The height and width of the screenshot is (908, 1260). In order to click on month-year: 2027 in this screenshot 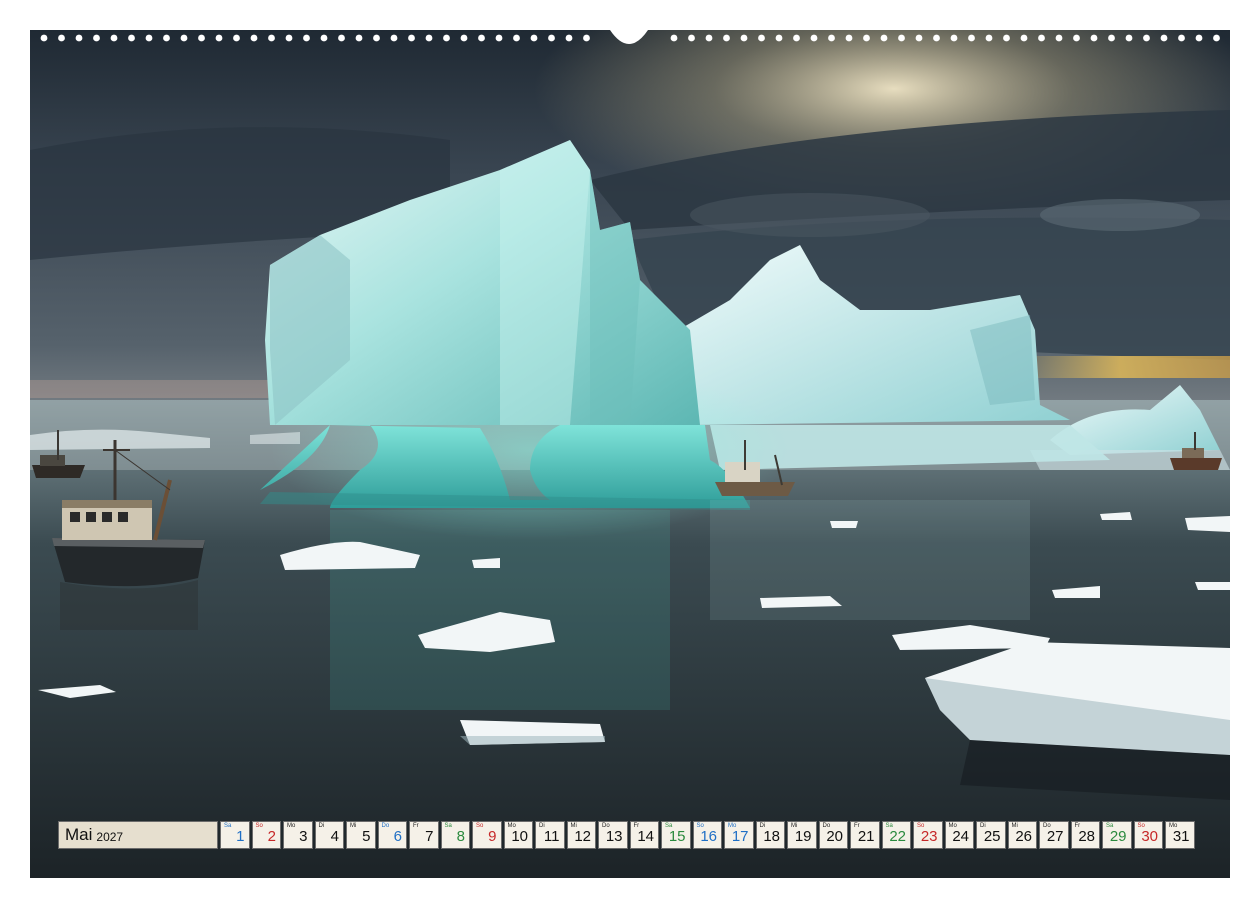, I will do `click(110, 836)`.